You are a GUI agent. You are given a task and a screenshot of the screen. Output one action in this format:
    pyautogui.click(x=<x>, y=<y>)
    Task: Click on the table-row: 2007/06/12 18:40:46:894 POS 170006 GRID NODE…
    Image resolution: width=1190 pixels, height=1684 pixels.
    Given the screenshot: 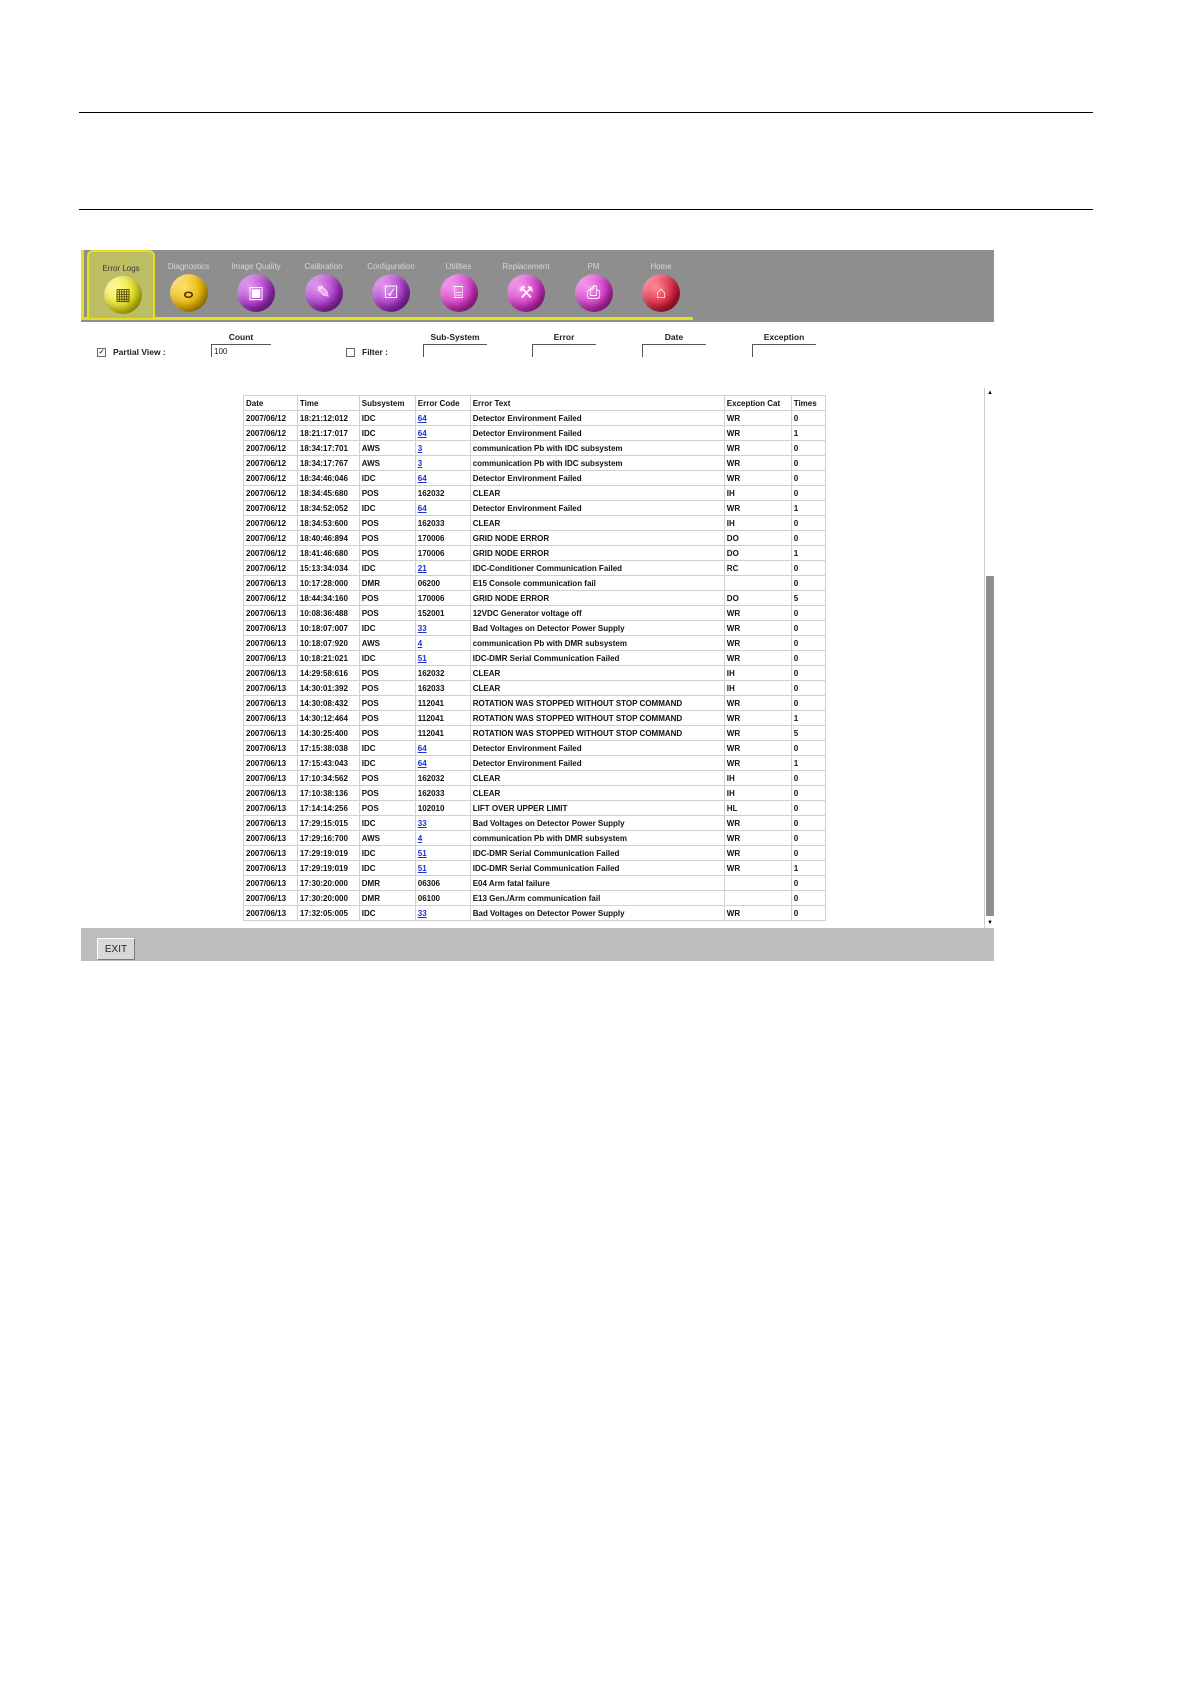 What is the action you would take?
    pyautogui.click(x=535, y=538)
    